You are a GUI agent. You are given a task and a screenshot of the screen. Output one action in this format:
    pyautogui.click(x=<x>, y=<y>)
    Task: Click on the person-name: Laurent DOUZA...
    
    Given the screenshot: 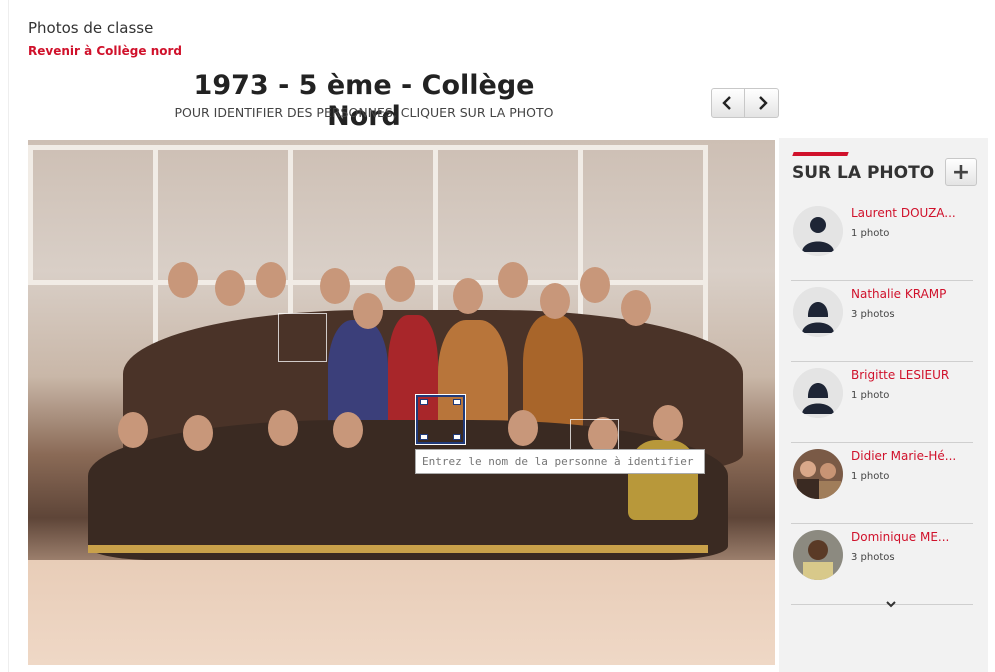 What is the action you would take?
    pyautogui.click(x=903, y=213)
    